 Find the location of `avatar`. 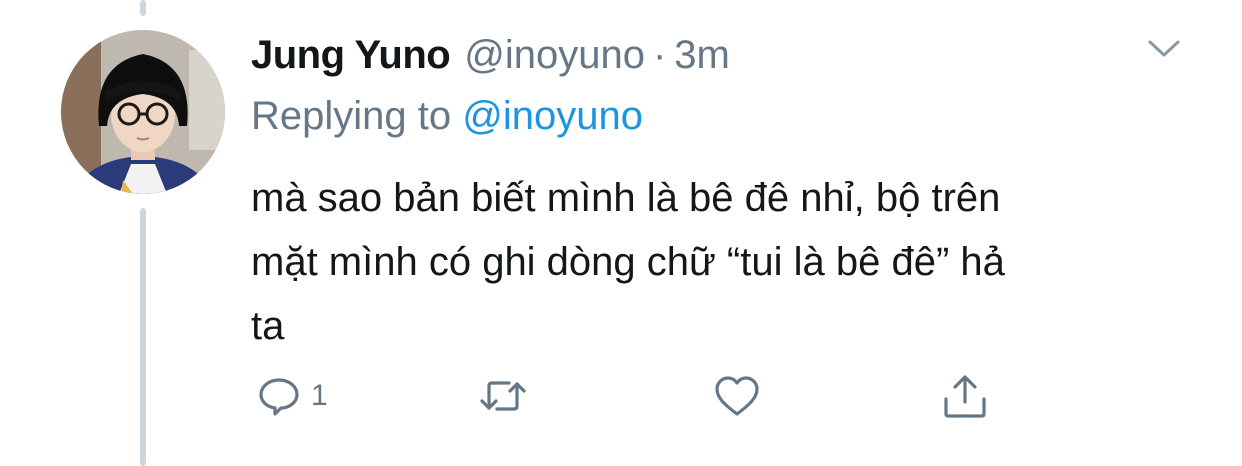

avatar is located at coordinates (143, 112).